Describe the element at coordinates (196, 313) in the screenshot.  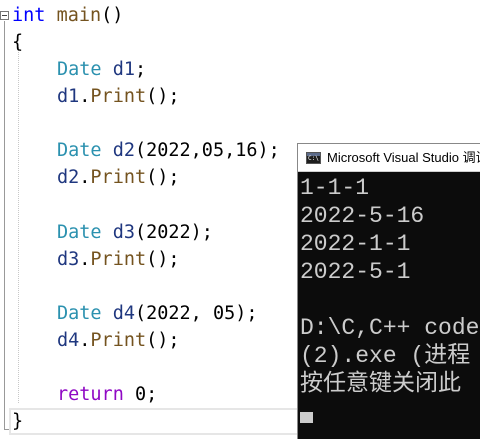
I see `arguments: (2022, 05);` at that location.